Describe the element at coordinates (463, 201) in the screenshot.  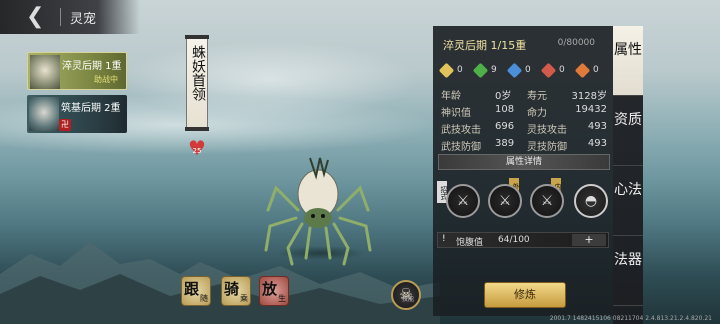
I see `skill-slot-1: ⚔` at that location.